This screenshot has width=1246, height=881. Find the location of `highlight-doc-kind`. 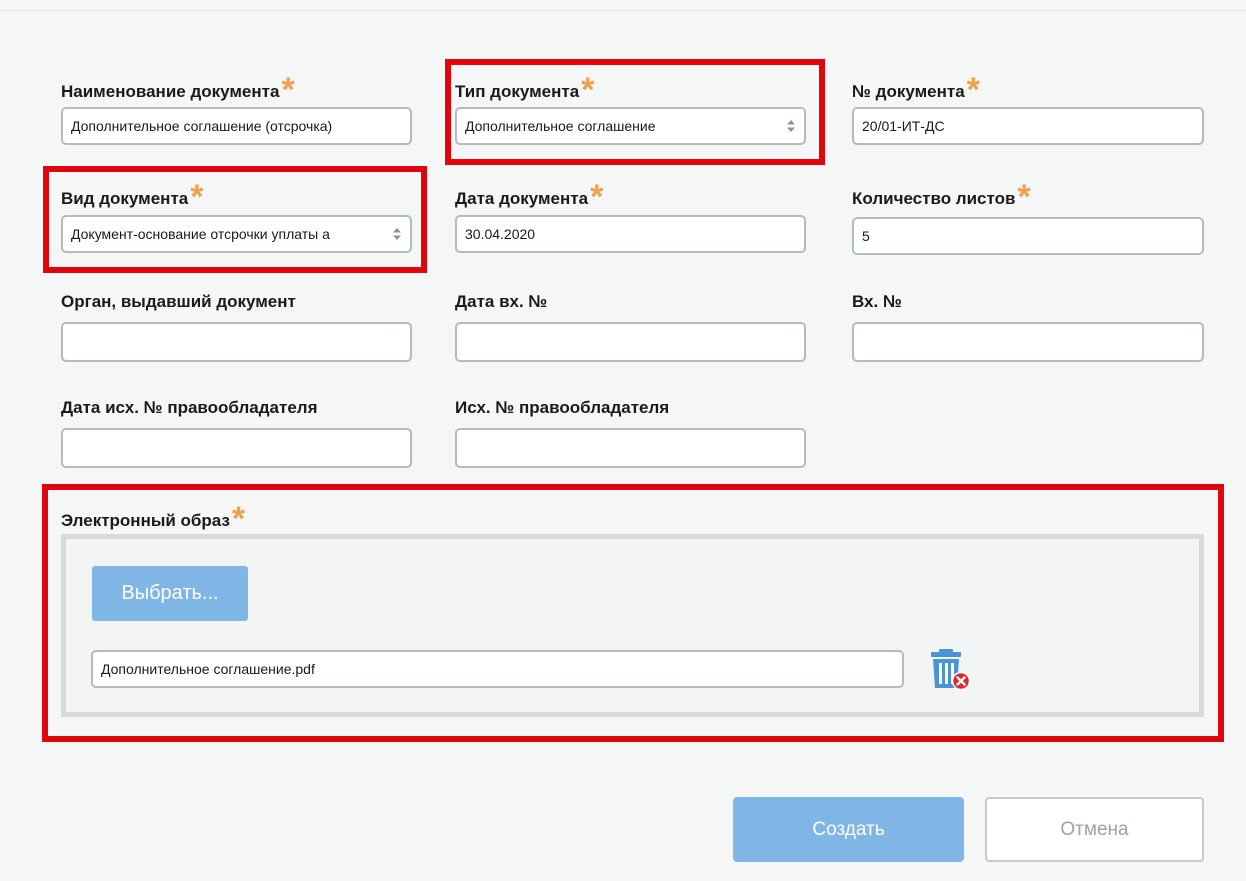

highlight-doc-kind is located at coordinates (235, 219).